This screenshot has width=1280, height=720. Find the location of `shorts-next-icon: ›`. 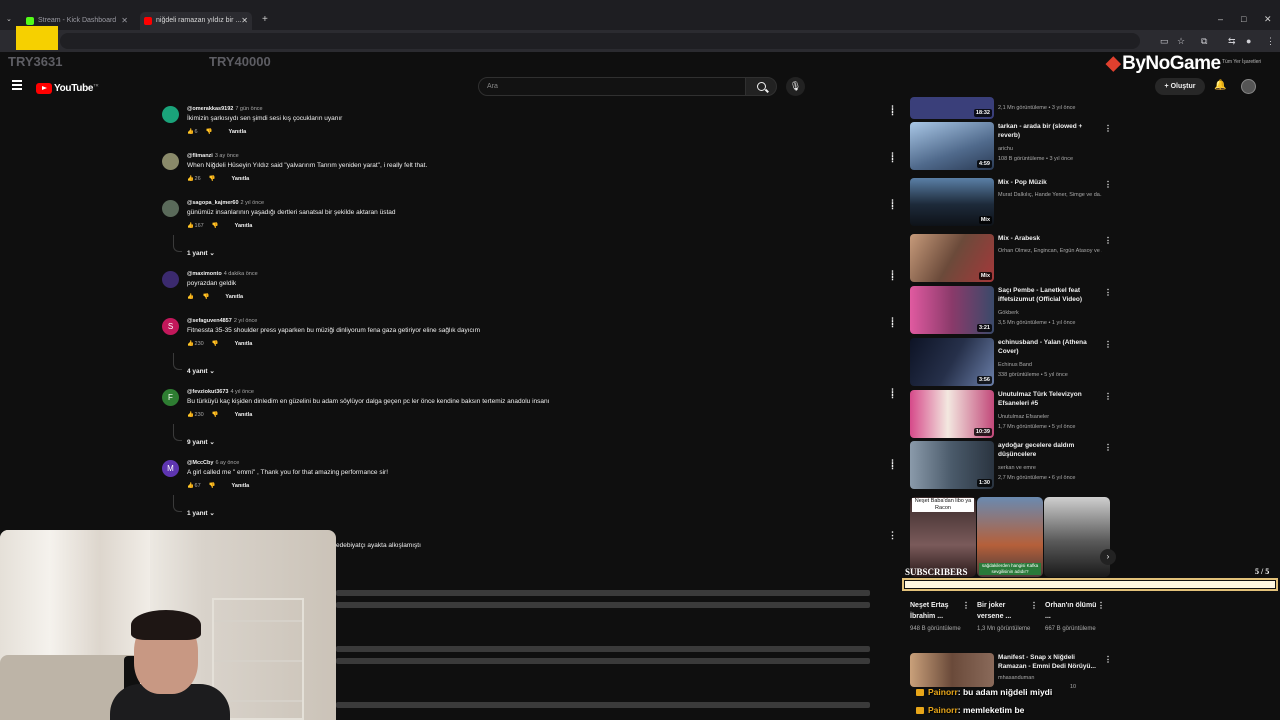

shorts-next-icon: › is located at coordinates (1108, 557).